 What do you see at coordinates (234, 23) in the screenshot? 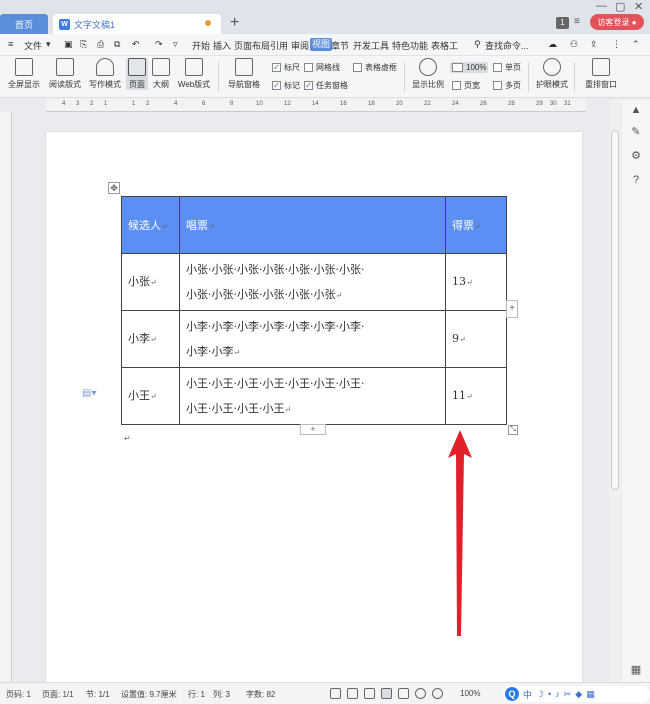
I see `new-tab-plus-icon: +` at bounding box center [234, 23].